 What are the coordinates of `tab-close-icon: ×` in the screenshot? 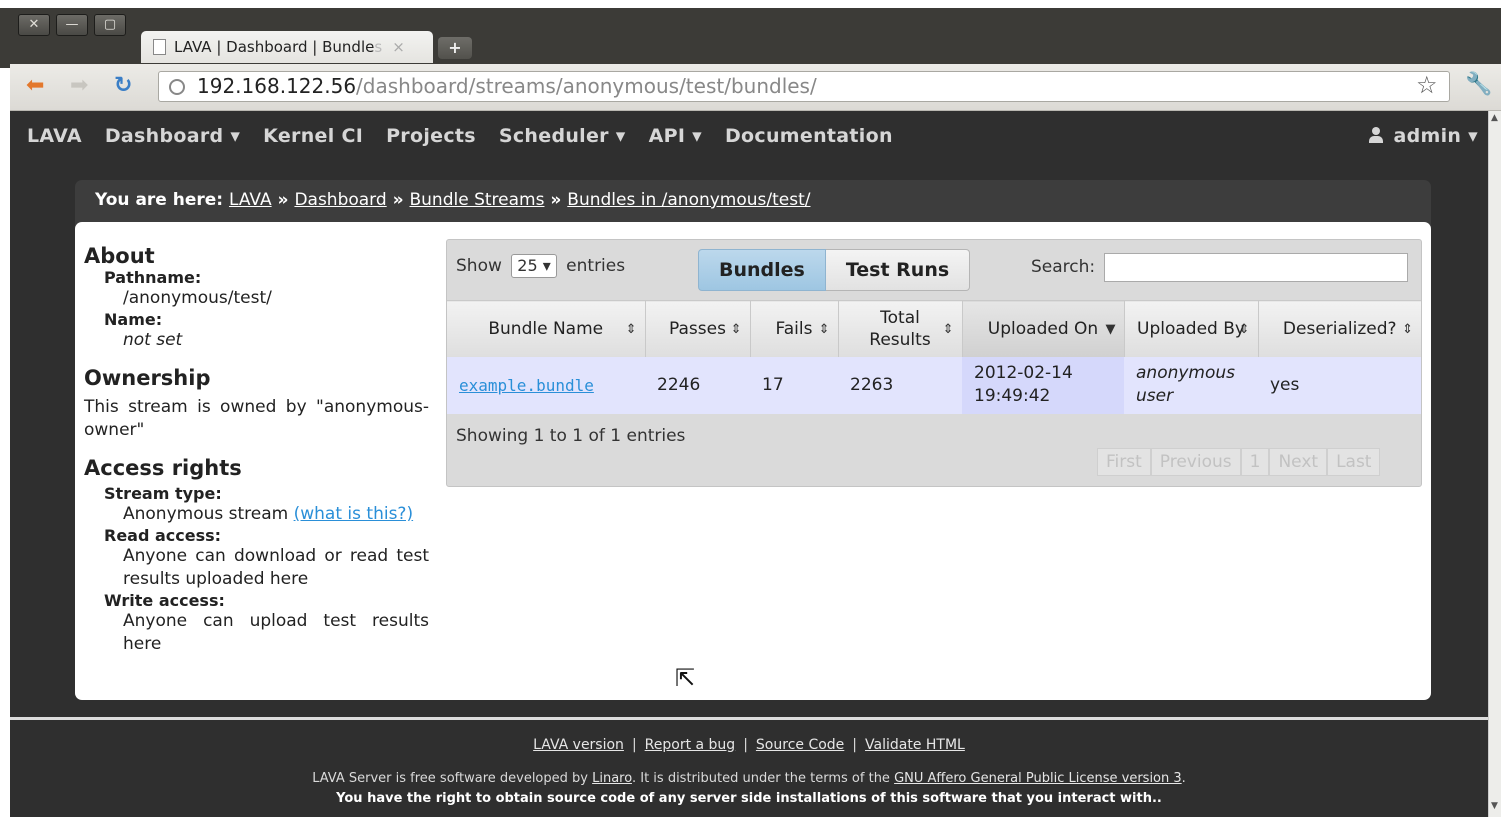 It's located at (398, 47).